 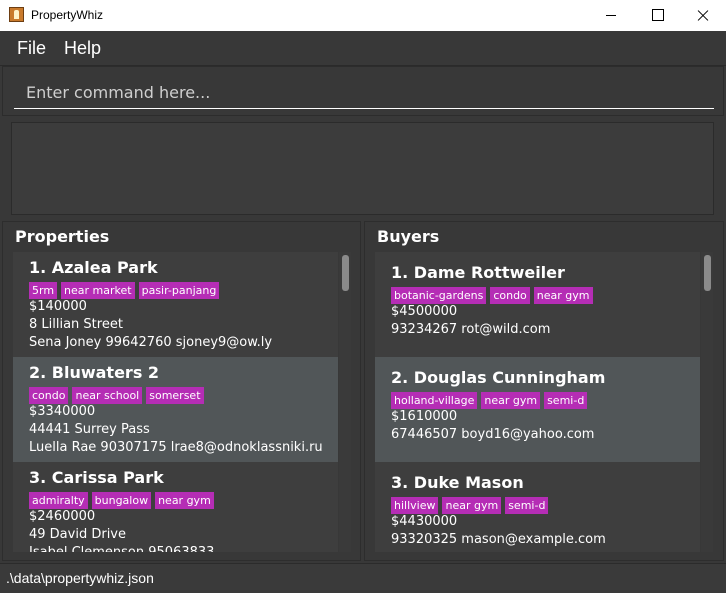 I want to click on buyer-tags: holland-village near gym semi-d, so click(x=537, y=399).